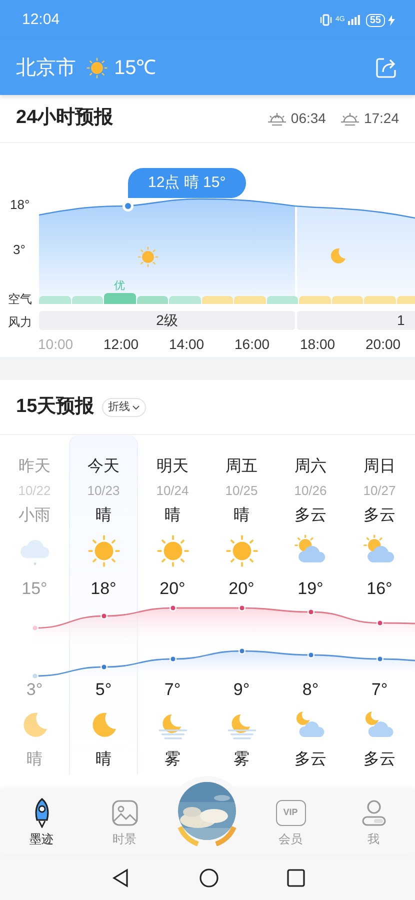 This screenshot has height=900, width=415. I want to click on low-temperature: 3°, so click(34, 690).